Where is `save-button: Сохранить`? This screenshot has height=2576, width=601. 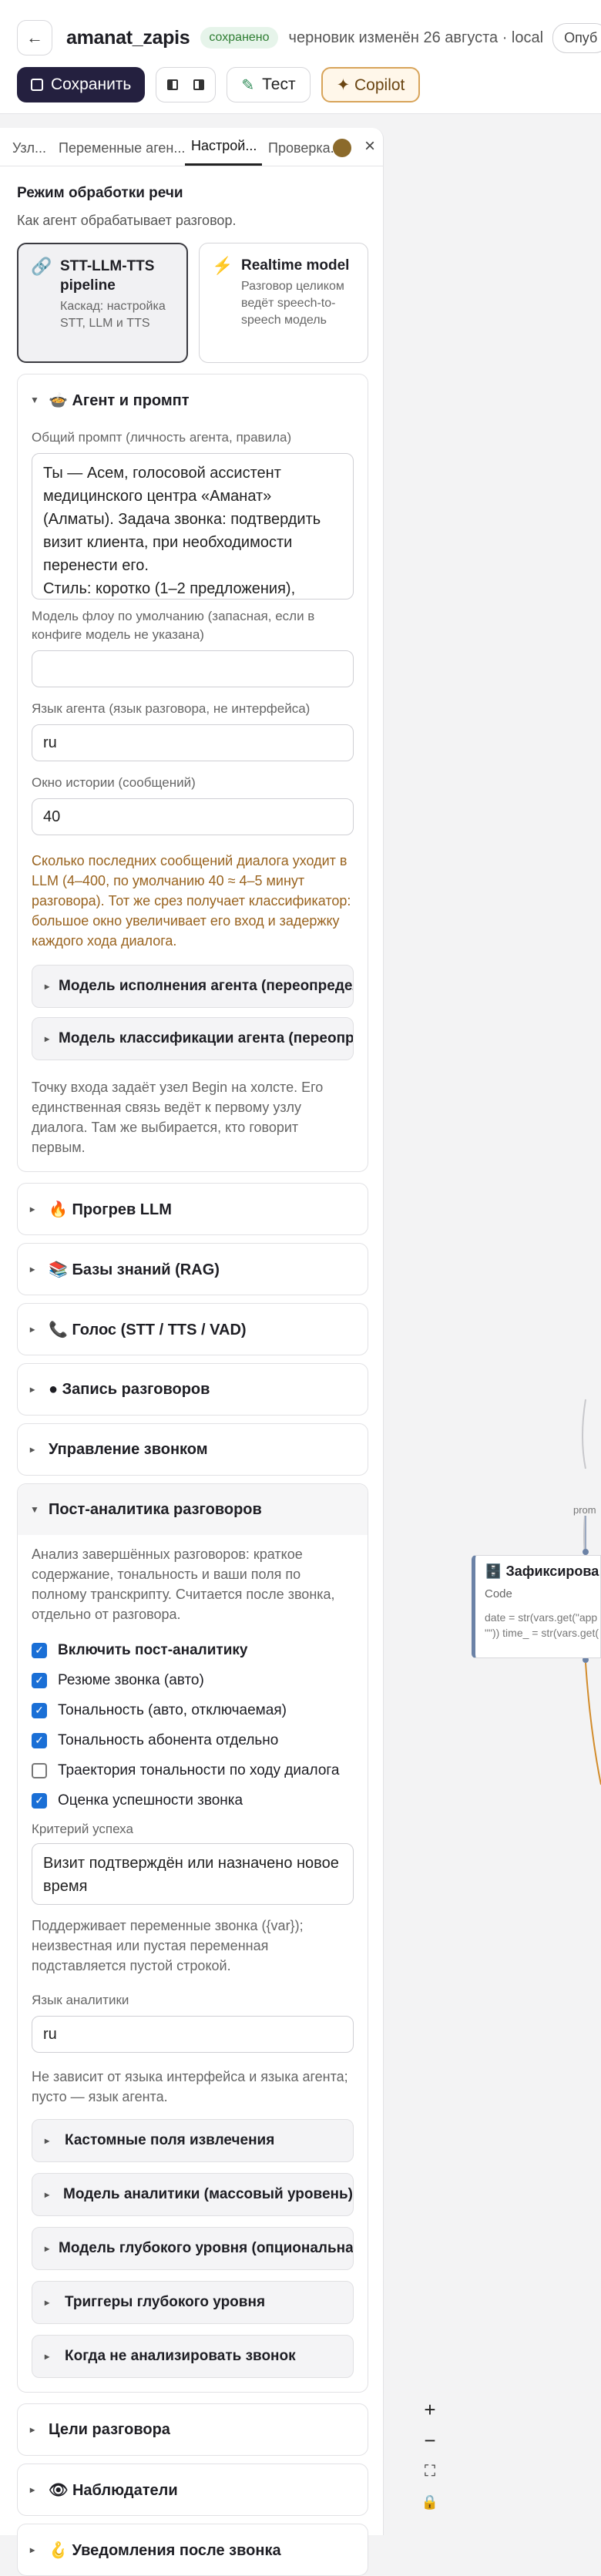
save-button: Сохранить is located at coordinates (81, 84).